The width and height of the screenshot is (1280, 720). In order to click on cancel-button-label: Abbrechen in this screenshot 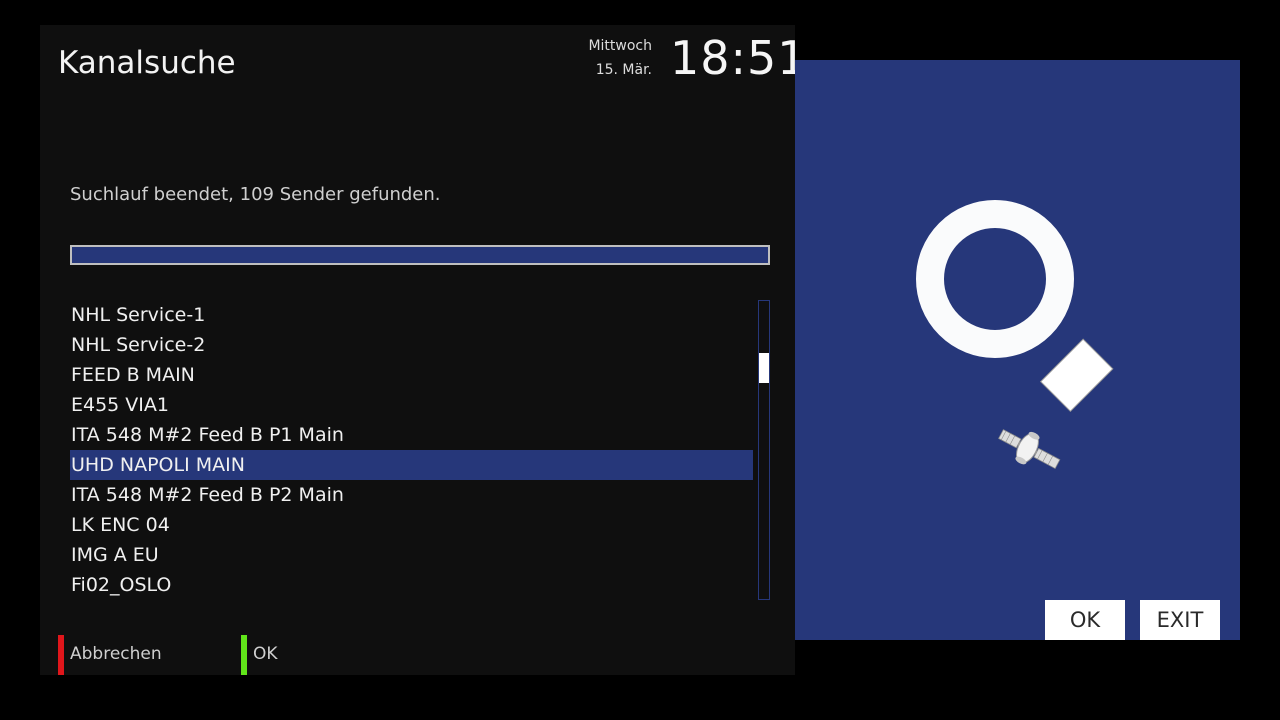, I will do `click(116, 654)`.